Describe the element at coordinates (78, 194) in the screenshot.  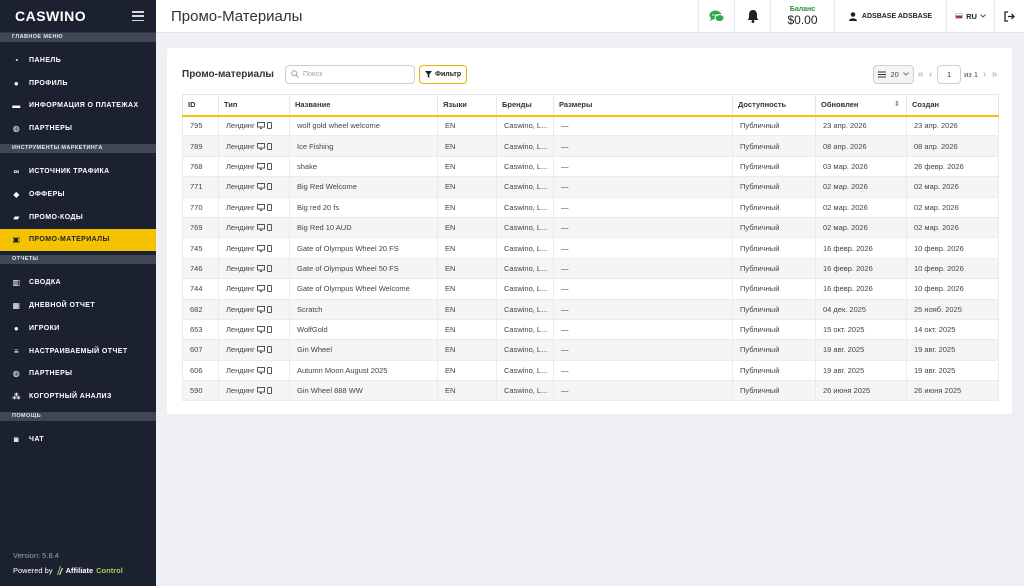
I see `sidebar-item: ◆ ОФФЕРЫ` at that location.